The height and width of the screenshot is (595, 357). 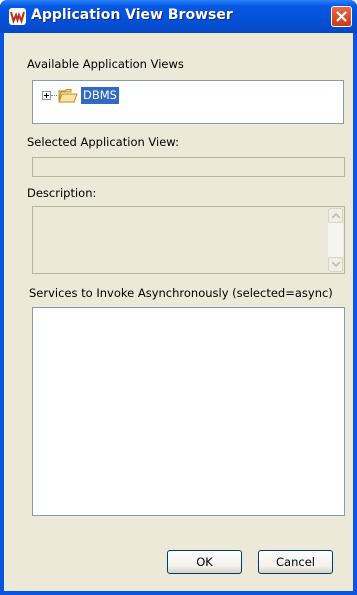 I want to click on available-views-label: Available Application Views, so click(x=105, y=64).